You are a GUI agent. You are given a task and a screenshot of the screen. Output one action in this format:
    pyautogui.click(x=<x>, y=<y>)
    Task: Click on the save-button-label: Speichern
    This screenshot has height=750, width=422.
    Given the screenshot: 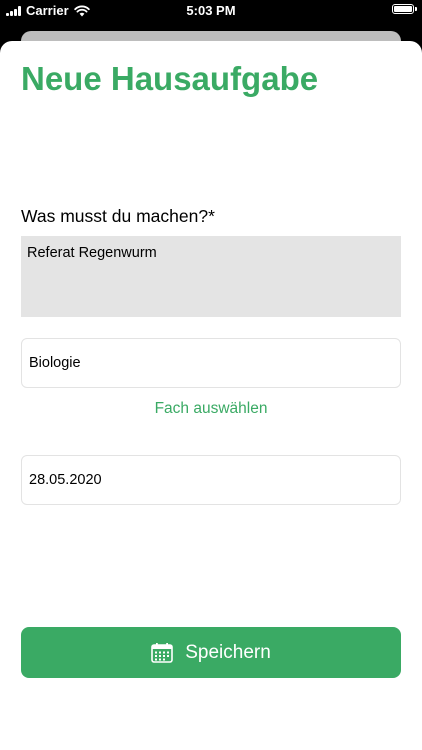 What is the action you would take?
    pyautogui.click(x=228, y=652)
    